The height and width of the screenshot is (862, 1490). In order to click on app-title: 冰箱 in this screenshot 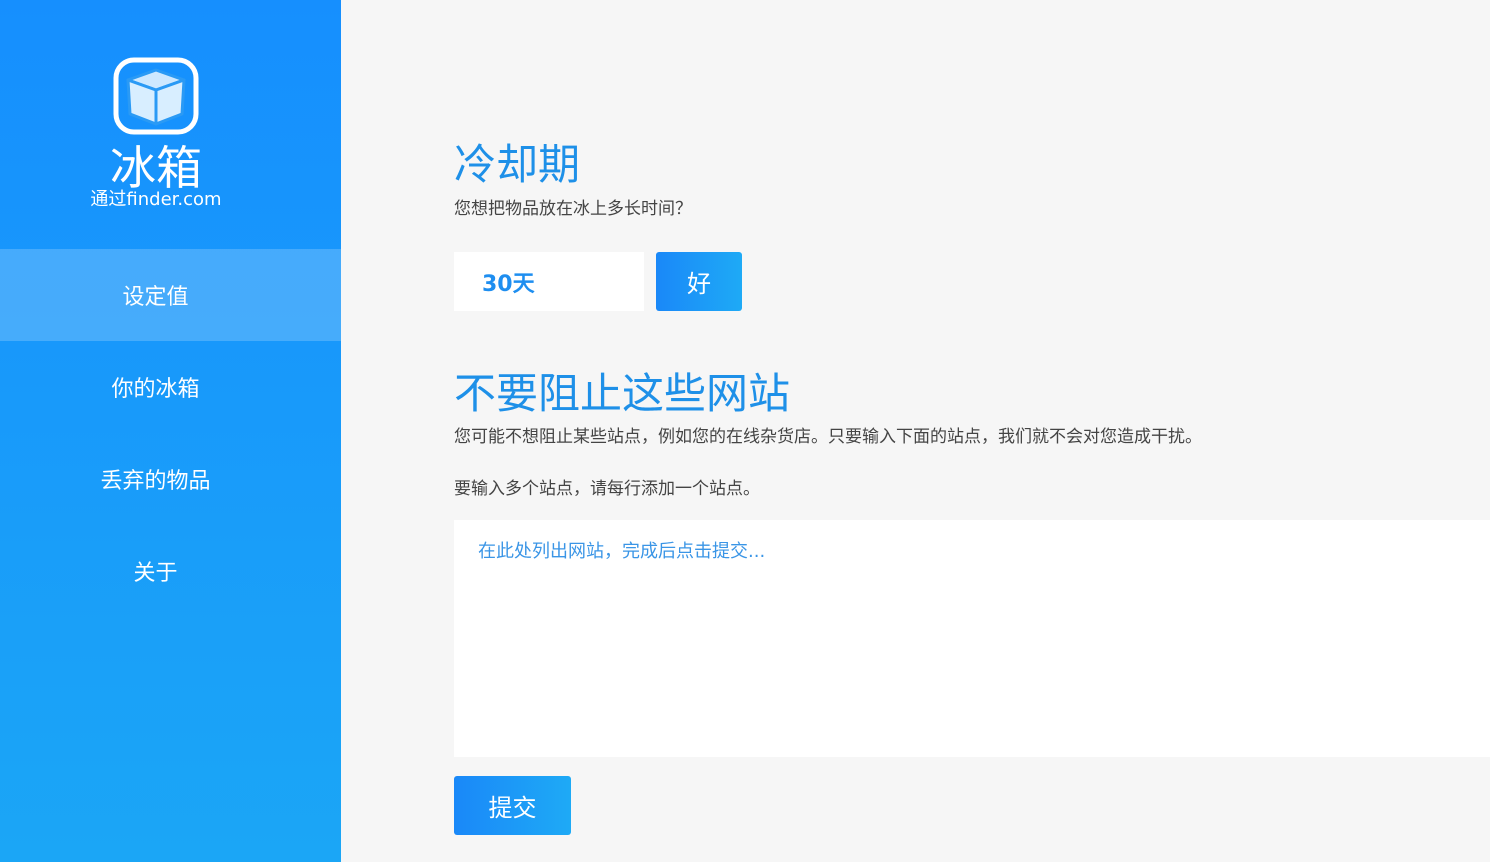, I will do `click(156, 168)`.